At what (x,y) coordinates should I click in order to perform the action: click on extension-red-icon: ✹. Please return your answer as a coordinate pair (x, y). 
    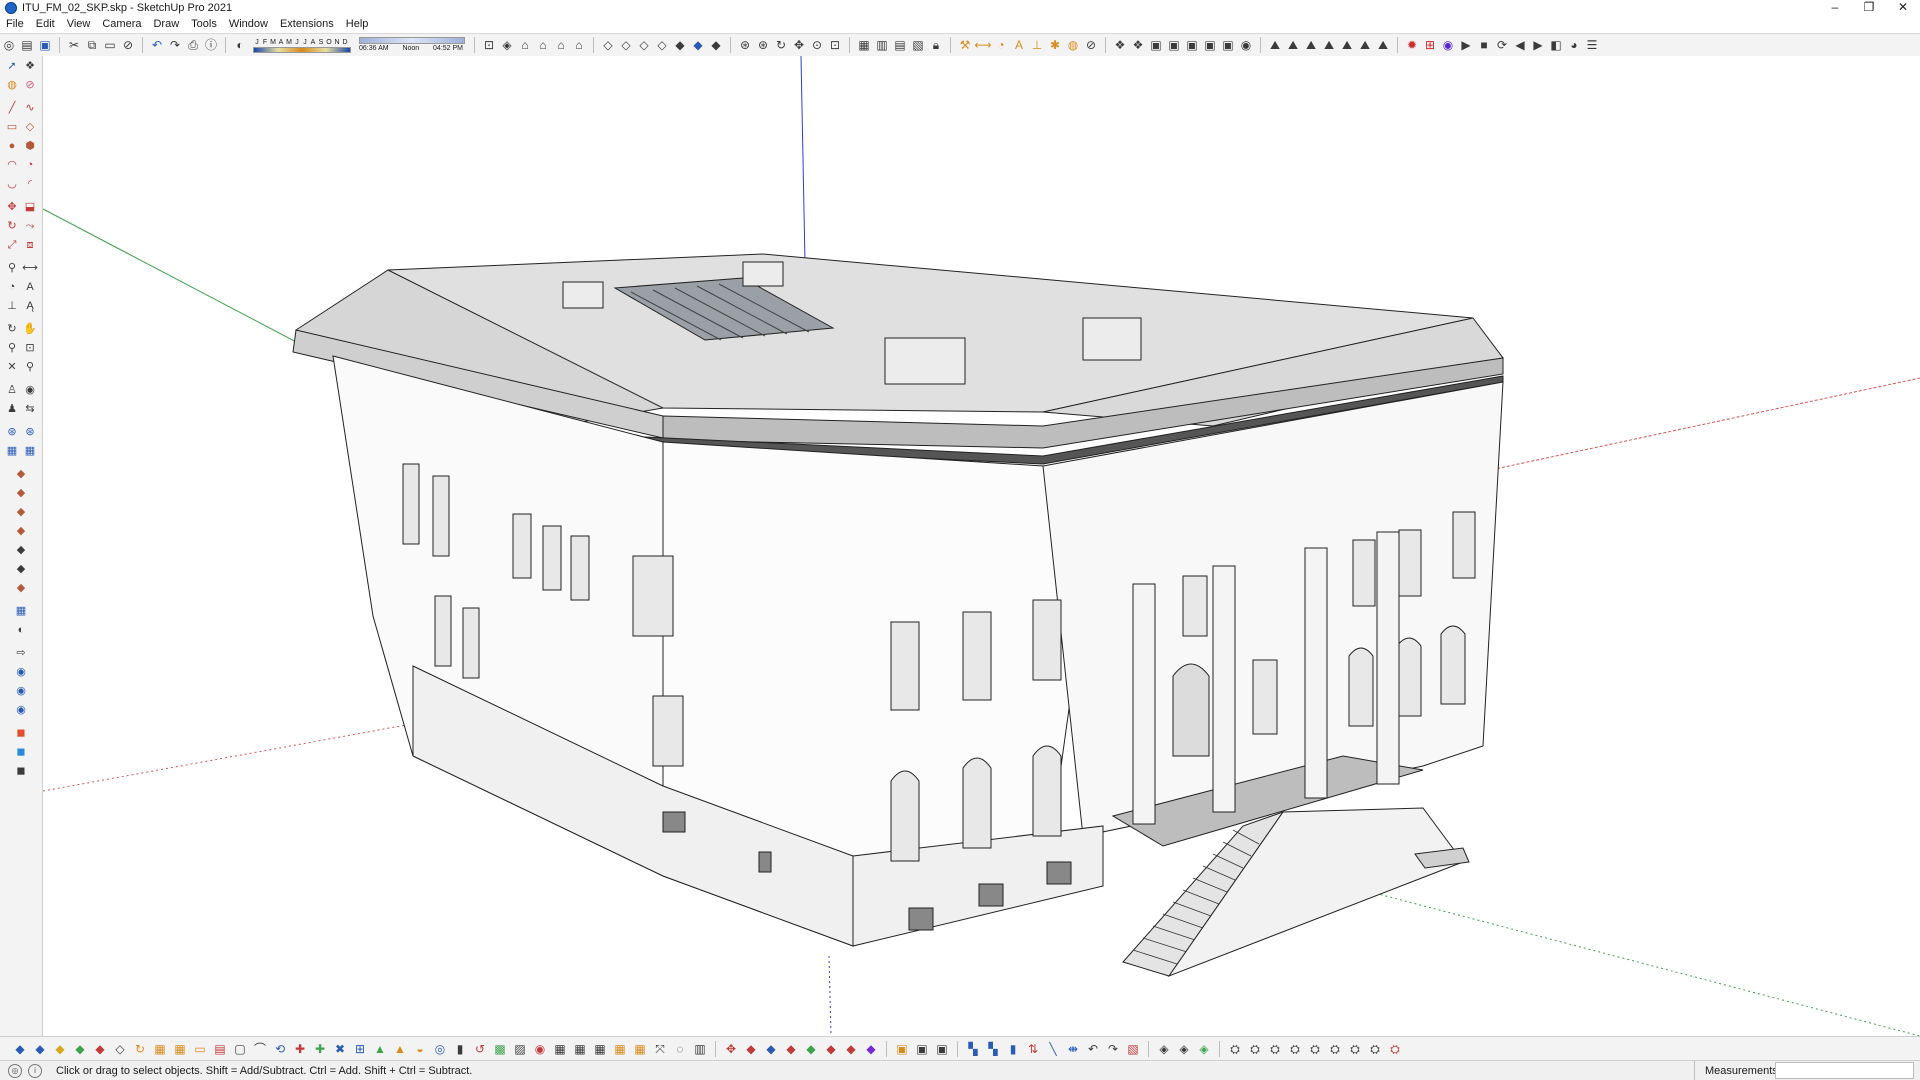
    Looking at the image, I should click on (1412, 45).